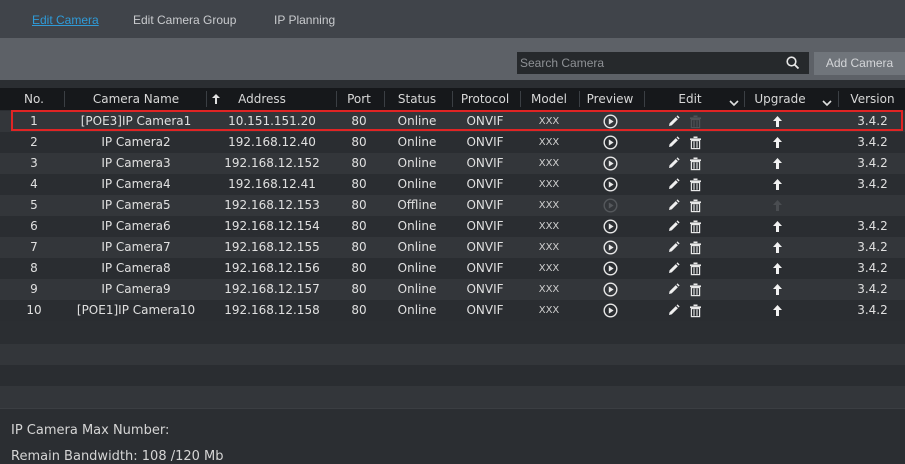 Image resolution: width=905 pixels, height=464 pixels. What do you see at coordinates (272, 310) in the screenshot?
I see `cell-address: 192.168.12.158` at bounding box center [272, 310].